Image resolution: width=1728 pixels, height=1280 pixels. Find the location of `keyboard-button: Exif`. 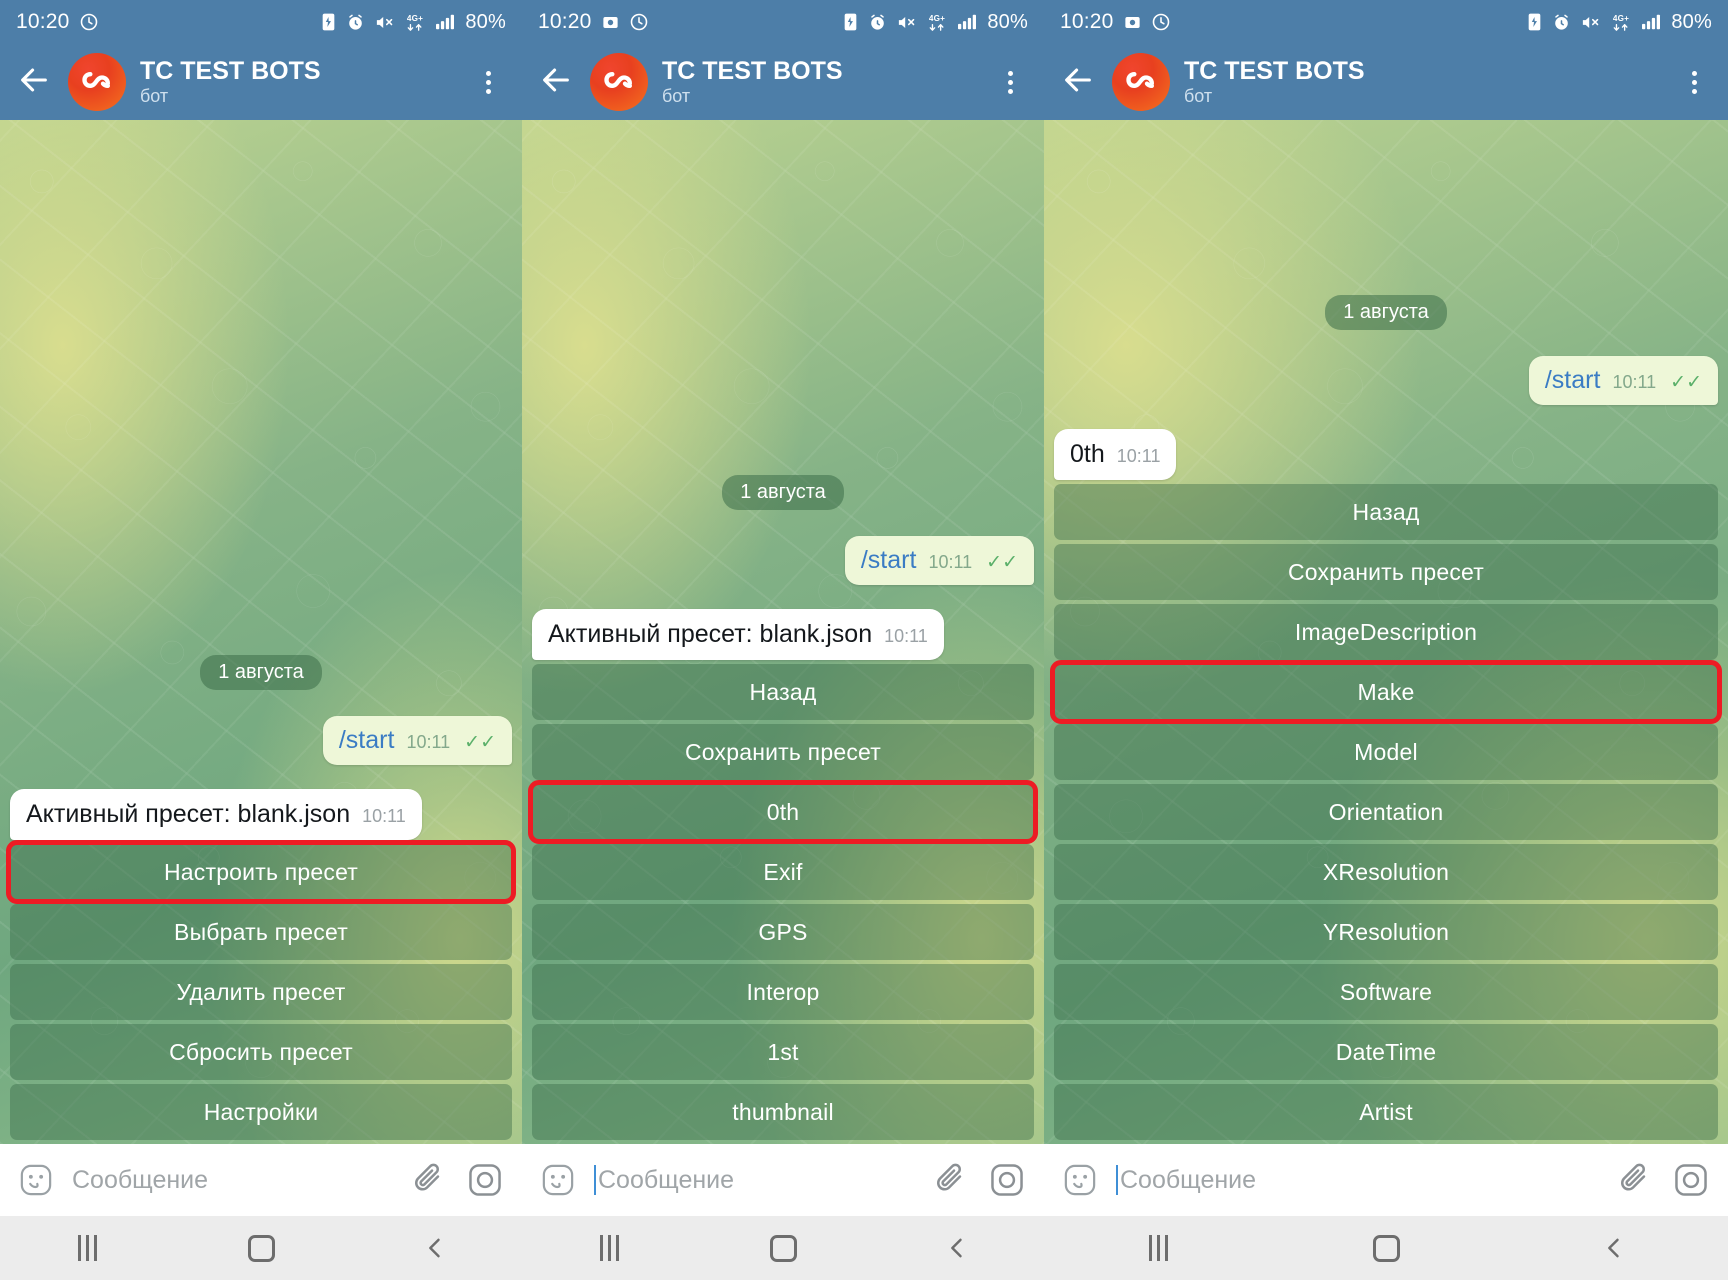

keyboard-button: Exif is located at coordinates (783, 872).